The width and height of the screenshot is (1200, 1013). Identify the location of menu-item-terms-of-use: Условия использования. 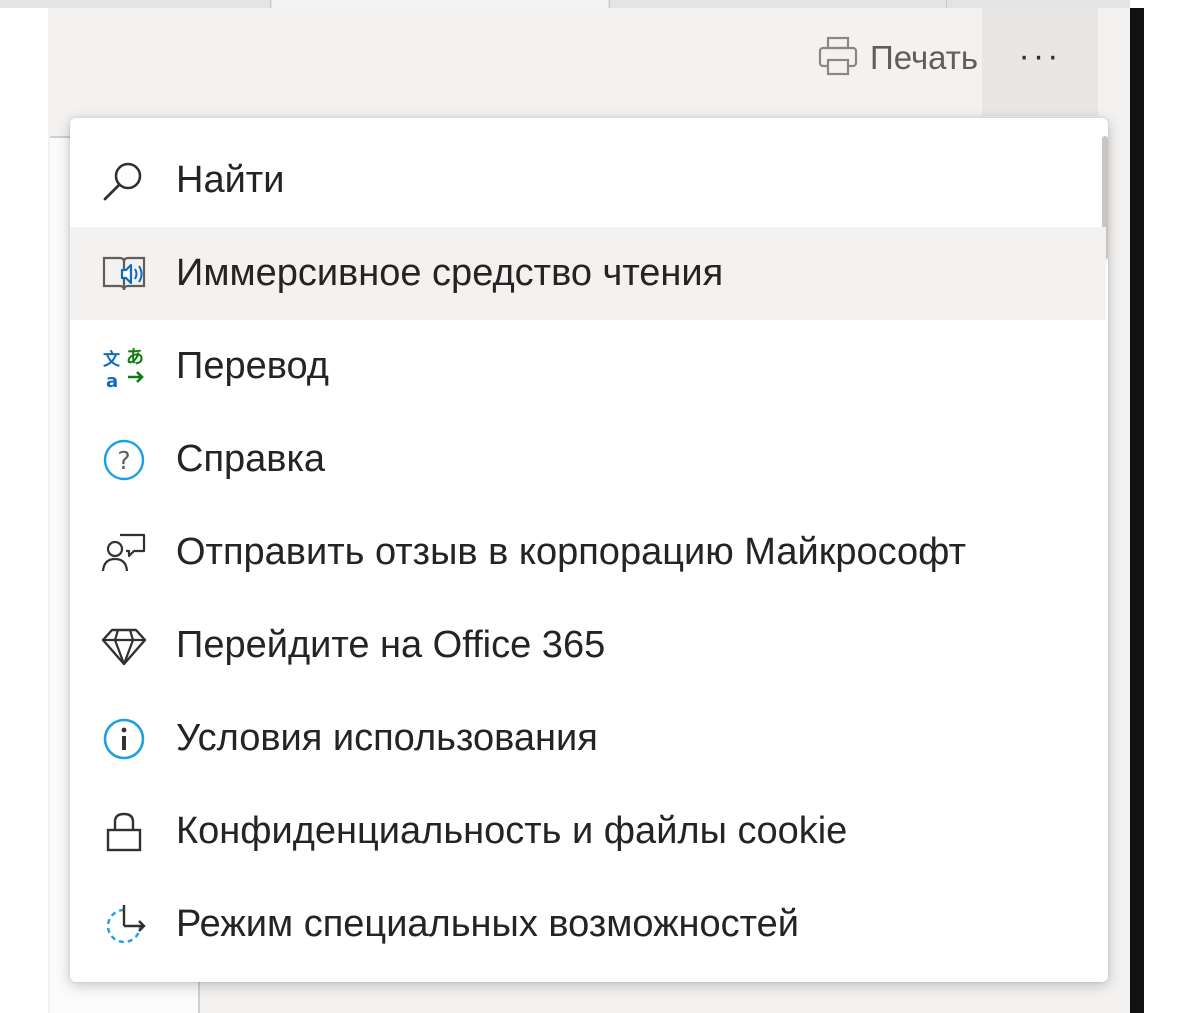
(588, 738).